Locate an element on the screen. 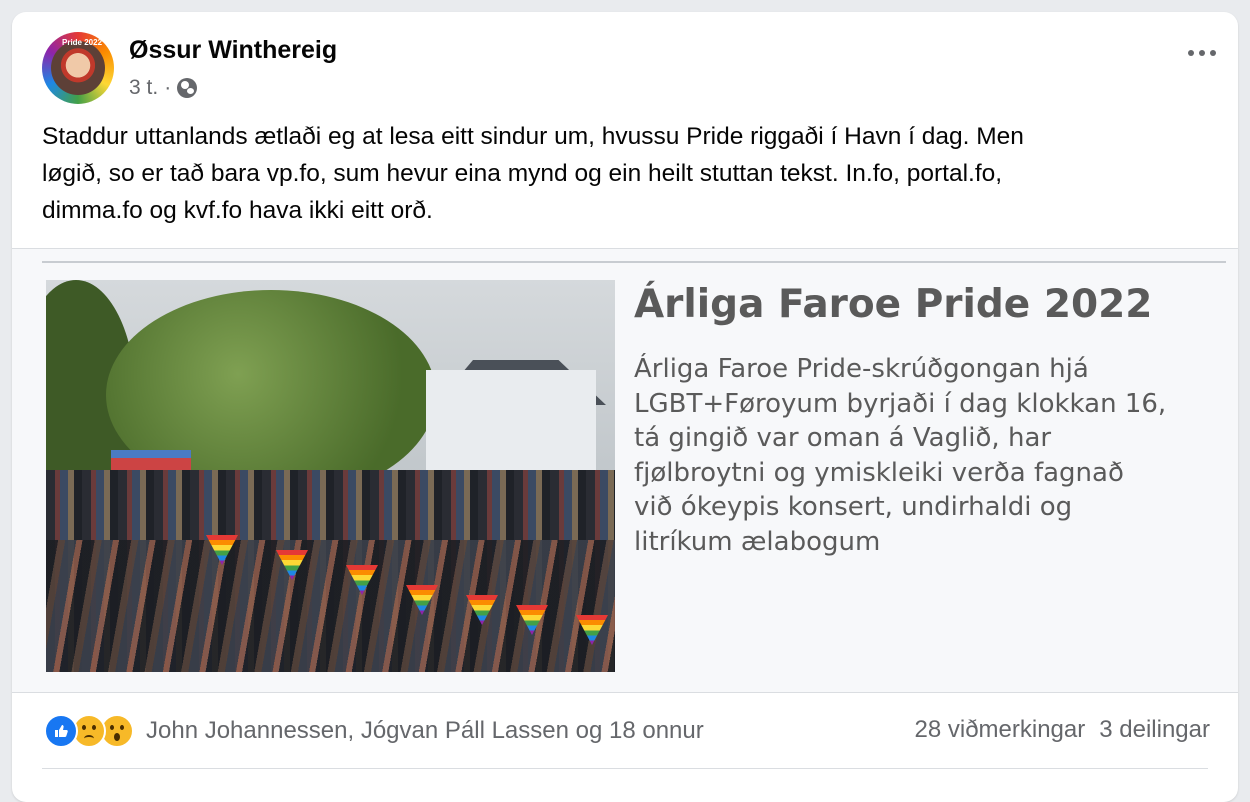  engagement-counts: 28 viðmerkingar 3 deilingar is located at coordinates (1063, 730).